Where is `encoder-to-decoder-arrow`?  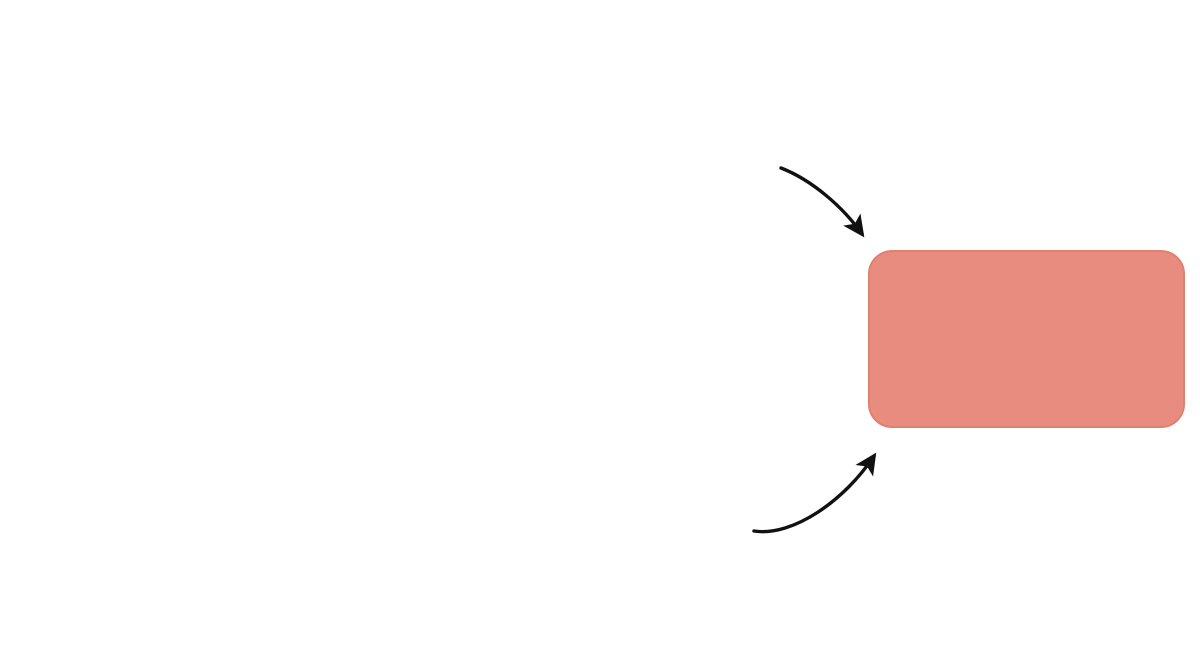
encoder-to-decoder-arrow is located at coordinates (822, 202).